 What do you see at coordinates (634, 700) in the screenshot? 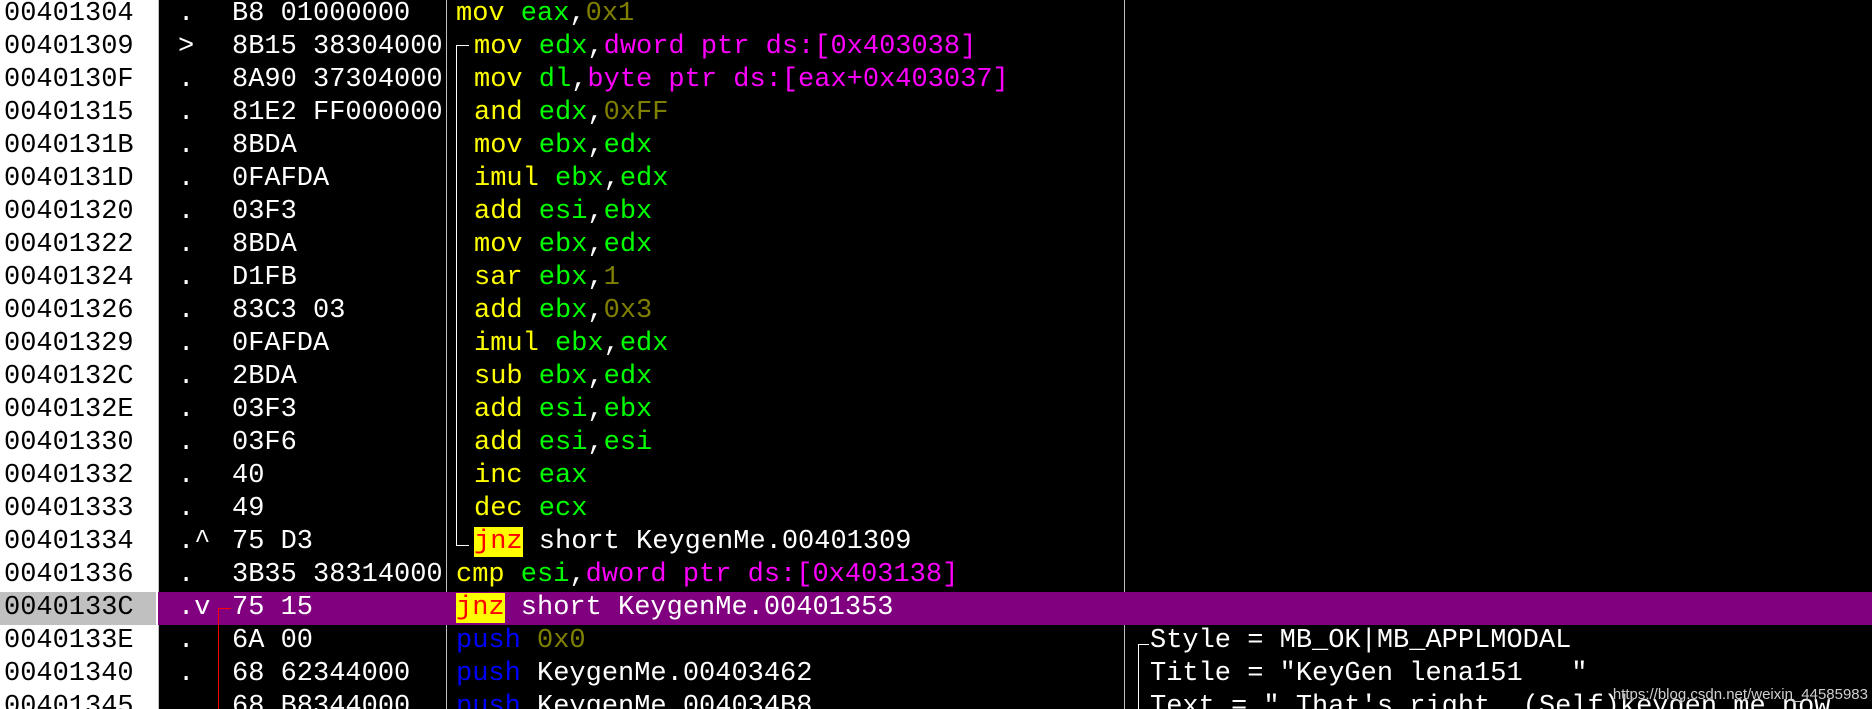
I see `disassembly-text: push KeygenMe.004034B8` at bounding box center [634, 700].